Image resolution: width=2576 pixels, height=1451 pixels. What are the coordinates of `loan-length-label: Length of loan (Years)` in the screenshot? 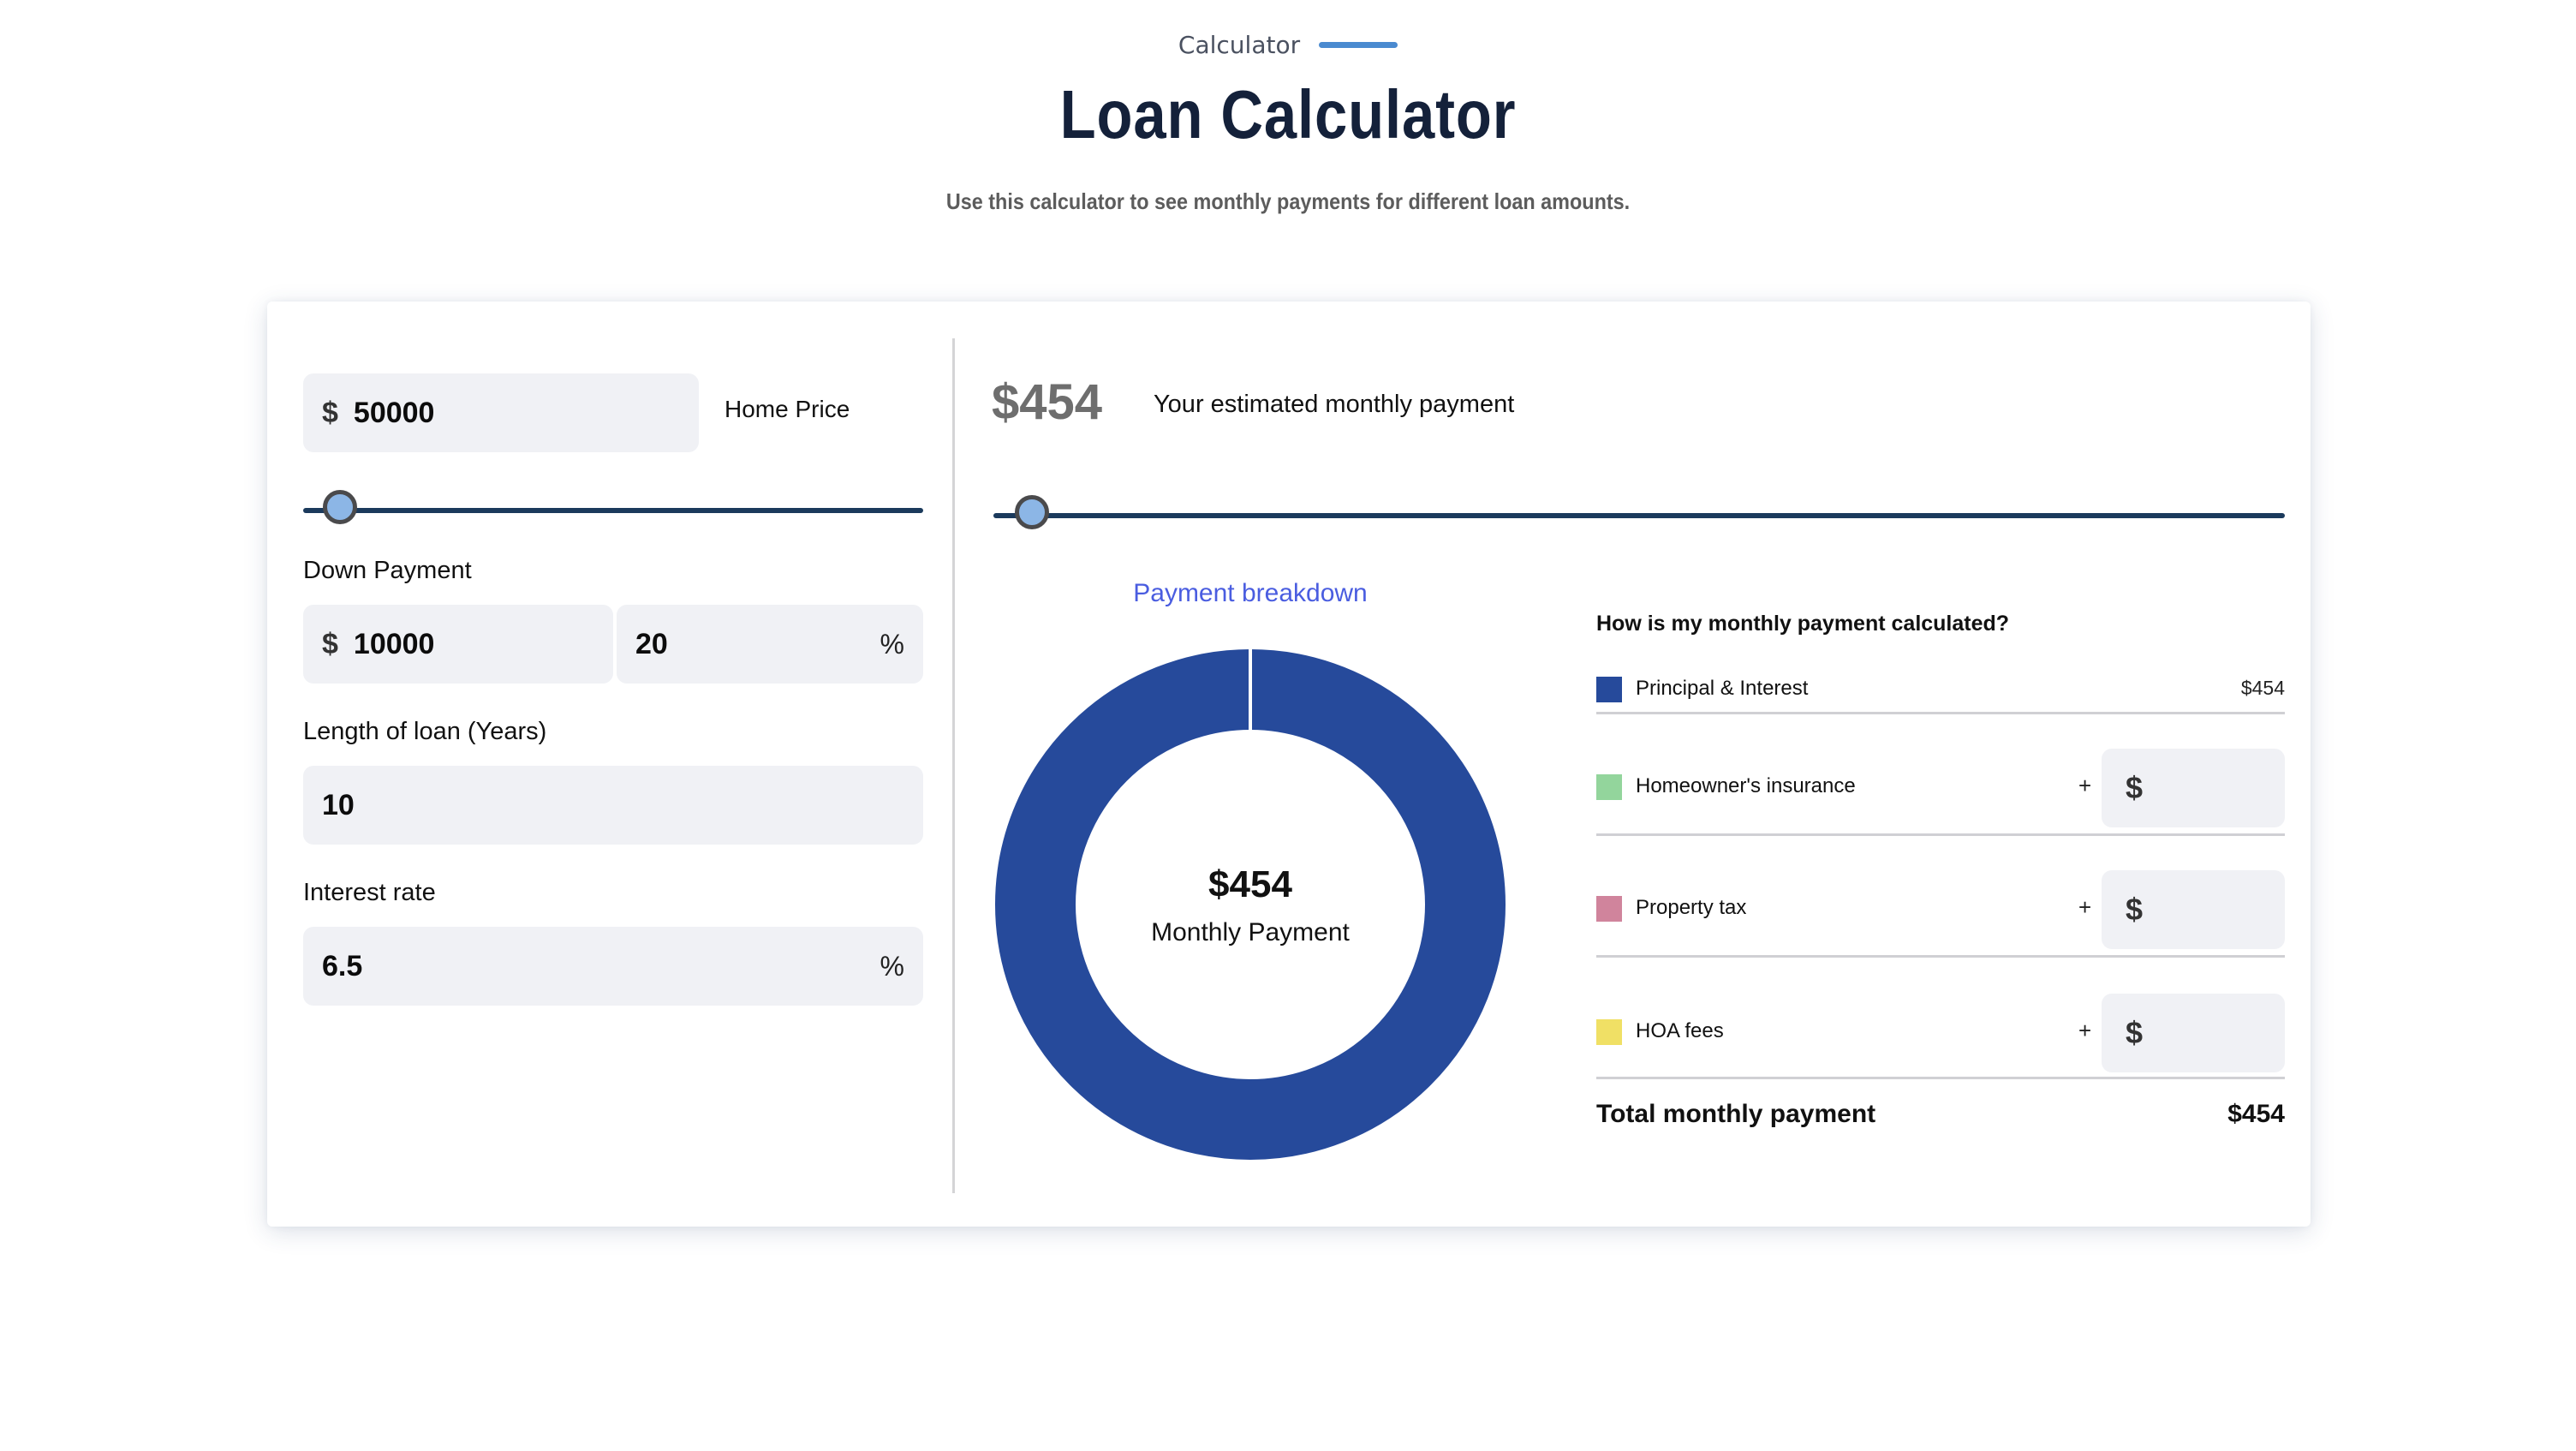 It's located at (425, 731).